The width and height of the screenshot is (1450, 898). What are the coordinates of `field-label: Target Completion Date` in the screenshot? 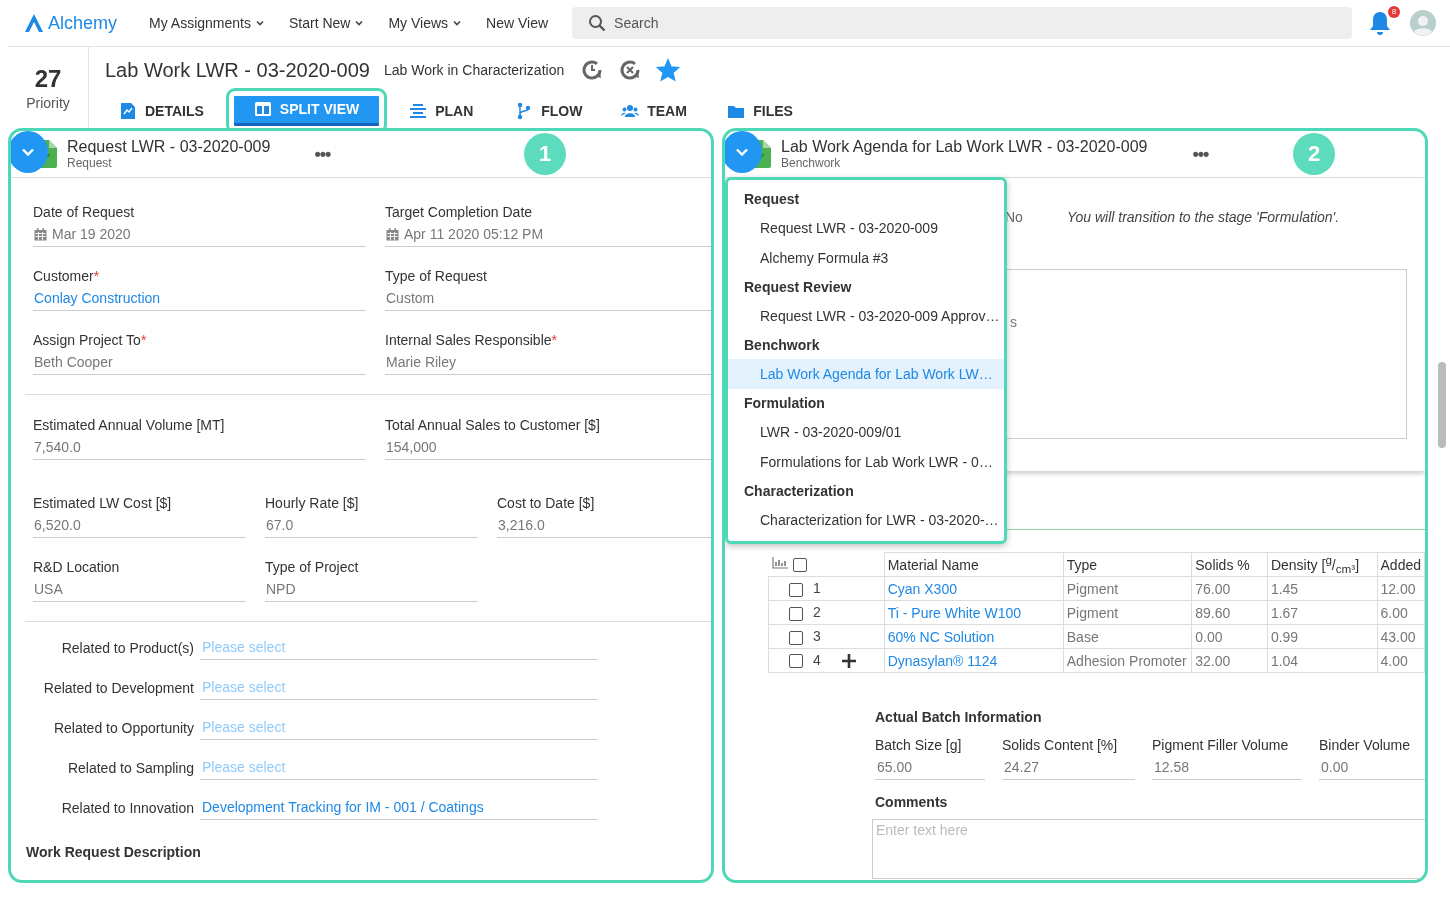 It's located at (459, 212).